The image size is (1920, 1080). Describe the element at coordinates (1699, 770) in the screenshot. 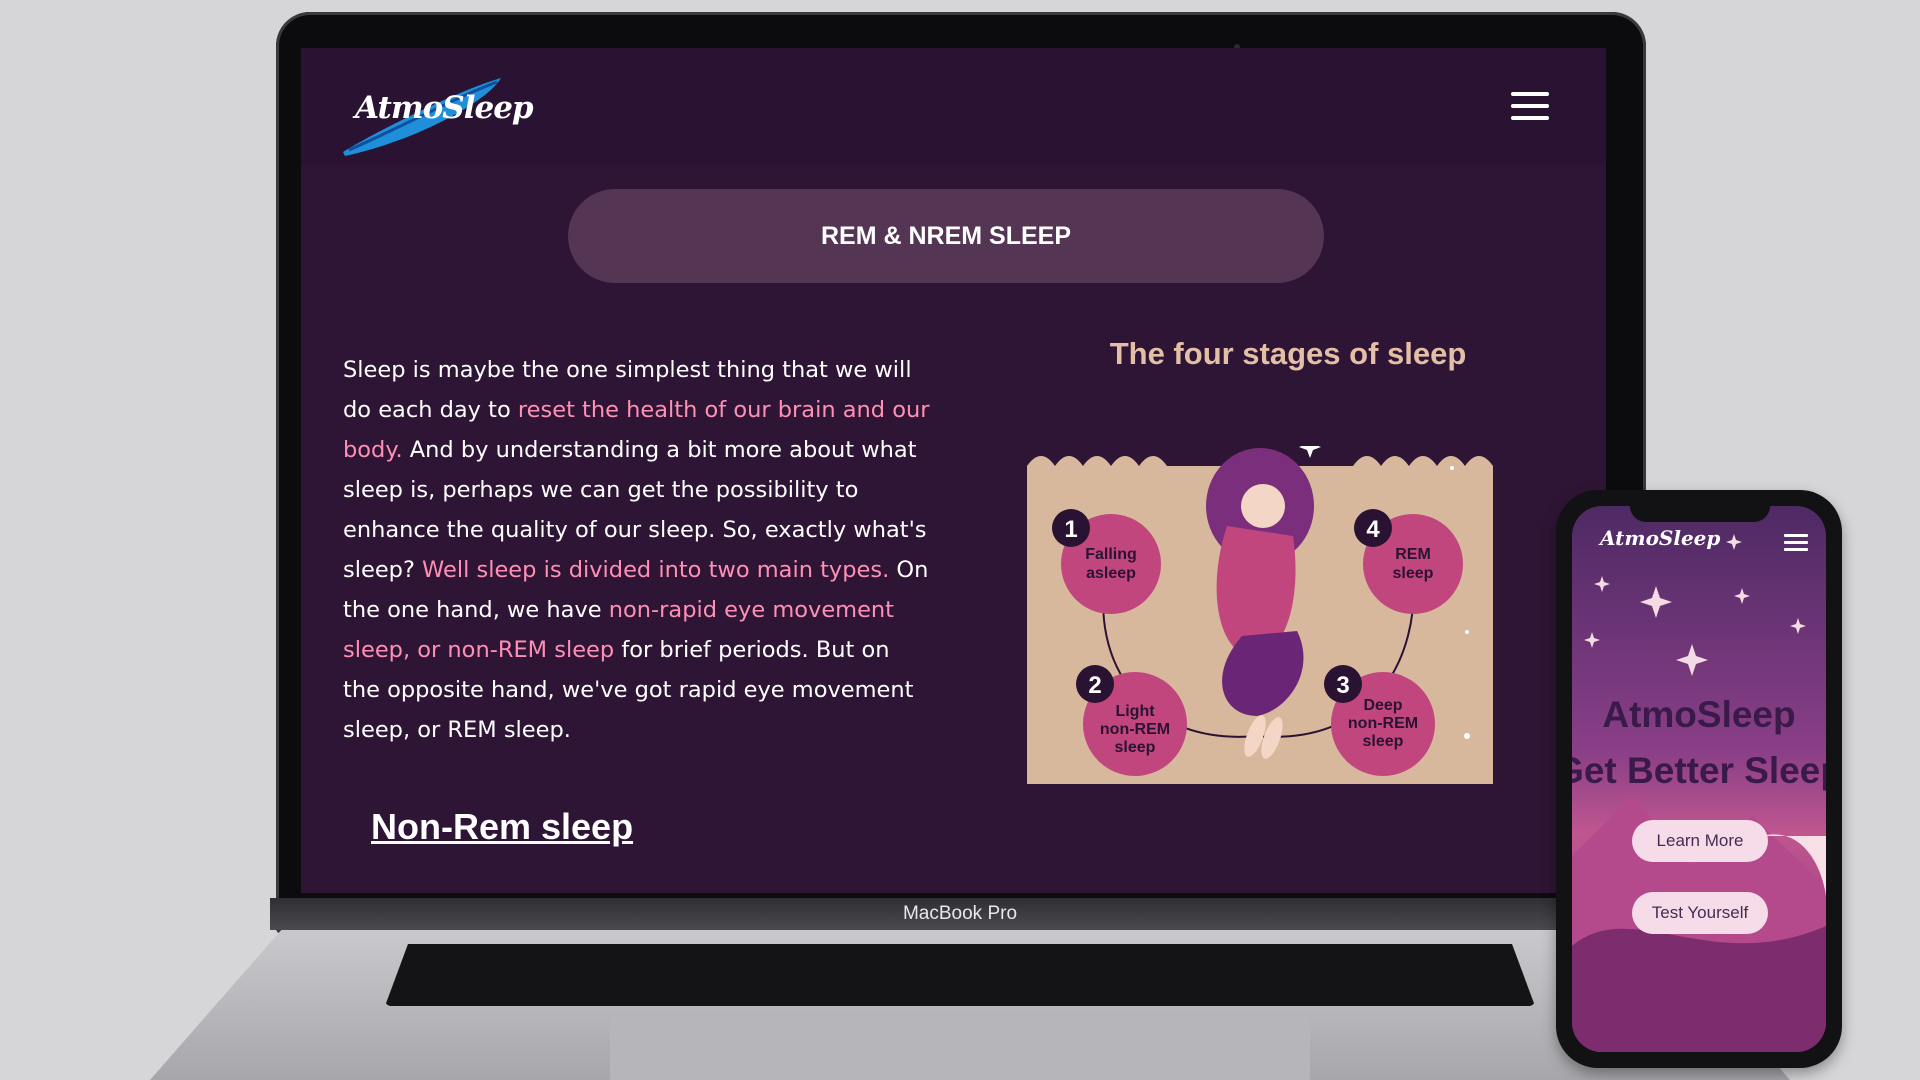

I see `phone-hero-subtitle: Get Better Sleep` at that location.